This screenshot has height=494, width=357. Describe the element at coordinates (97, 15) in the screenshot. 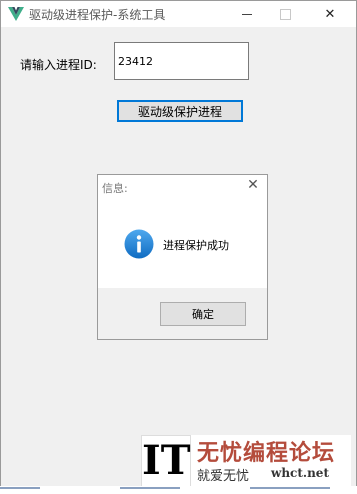

I see `window-title: 驱动级进程保护-系统工具` at that location.